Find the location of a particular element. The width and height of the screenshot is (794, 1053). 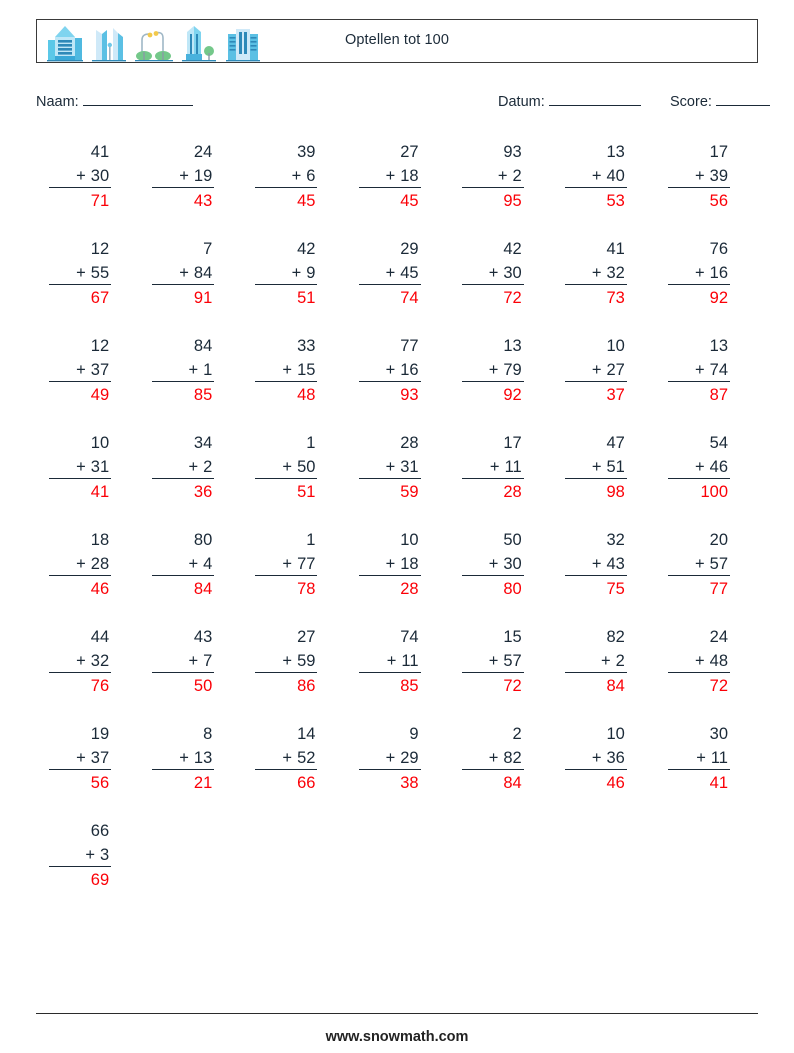

problem-cell: 84 +1 85 is located at coordinates (190, 369).